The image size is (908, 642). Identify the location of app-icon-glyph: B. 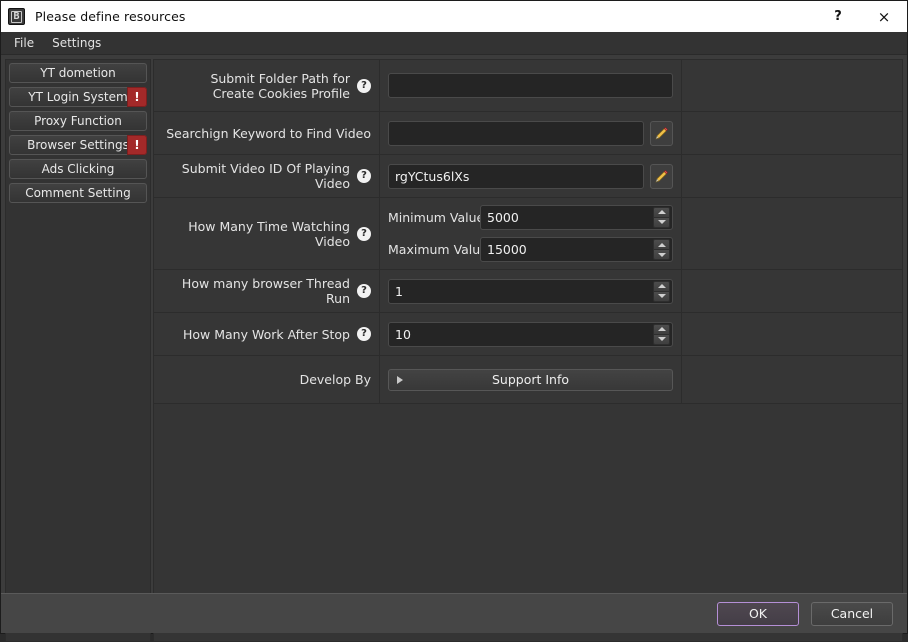
(16, 16).